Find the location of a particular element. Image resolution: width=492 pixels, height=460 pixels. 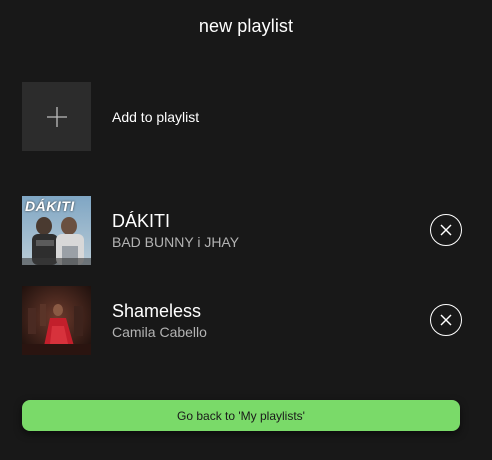

track-meta: DÁKITI BAD BUNNY i JHAY is located at coordinates (175, 231).